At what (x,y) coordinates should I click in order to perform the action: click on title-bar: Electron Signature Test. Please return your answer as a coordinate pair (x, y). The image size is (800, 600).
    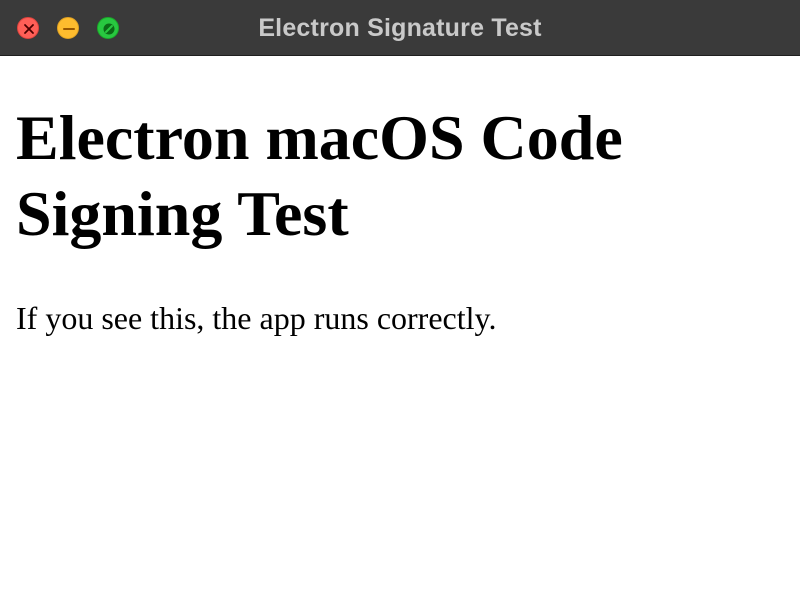
    Looking at the image, I should click on (400, 28).